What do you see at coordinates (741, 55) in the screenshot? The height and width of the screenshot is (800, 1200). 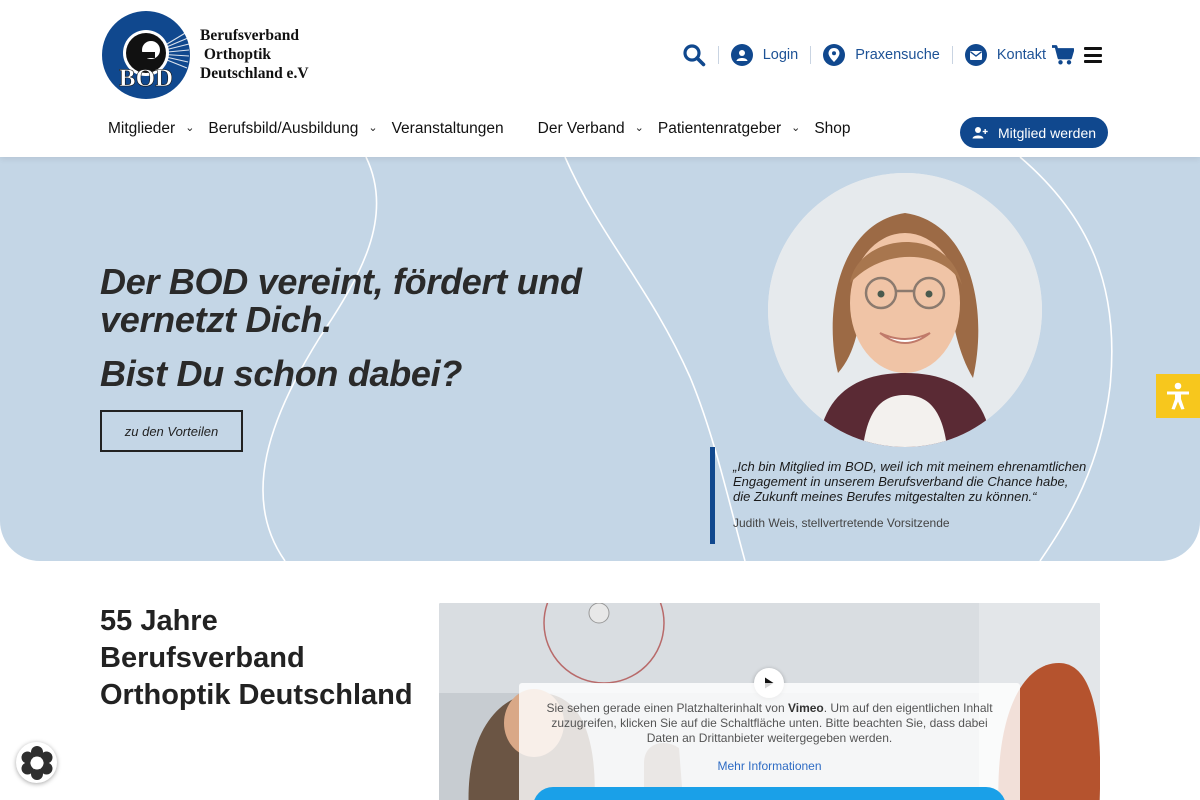 I see `user-icon` at bounding box center [741, 55].